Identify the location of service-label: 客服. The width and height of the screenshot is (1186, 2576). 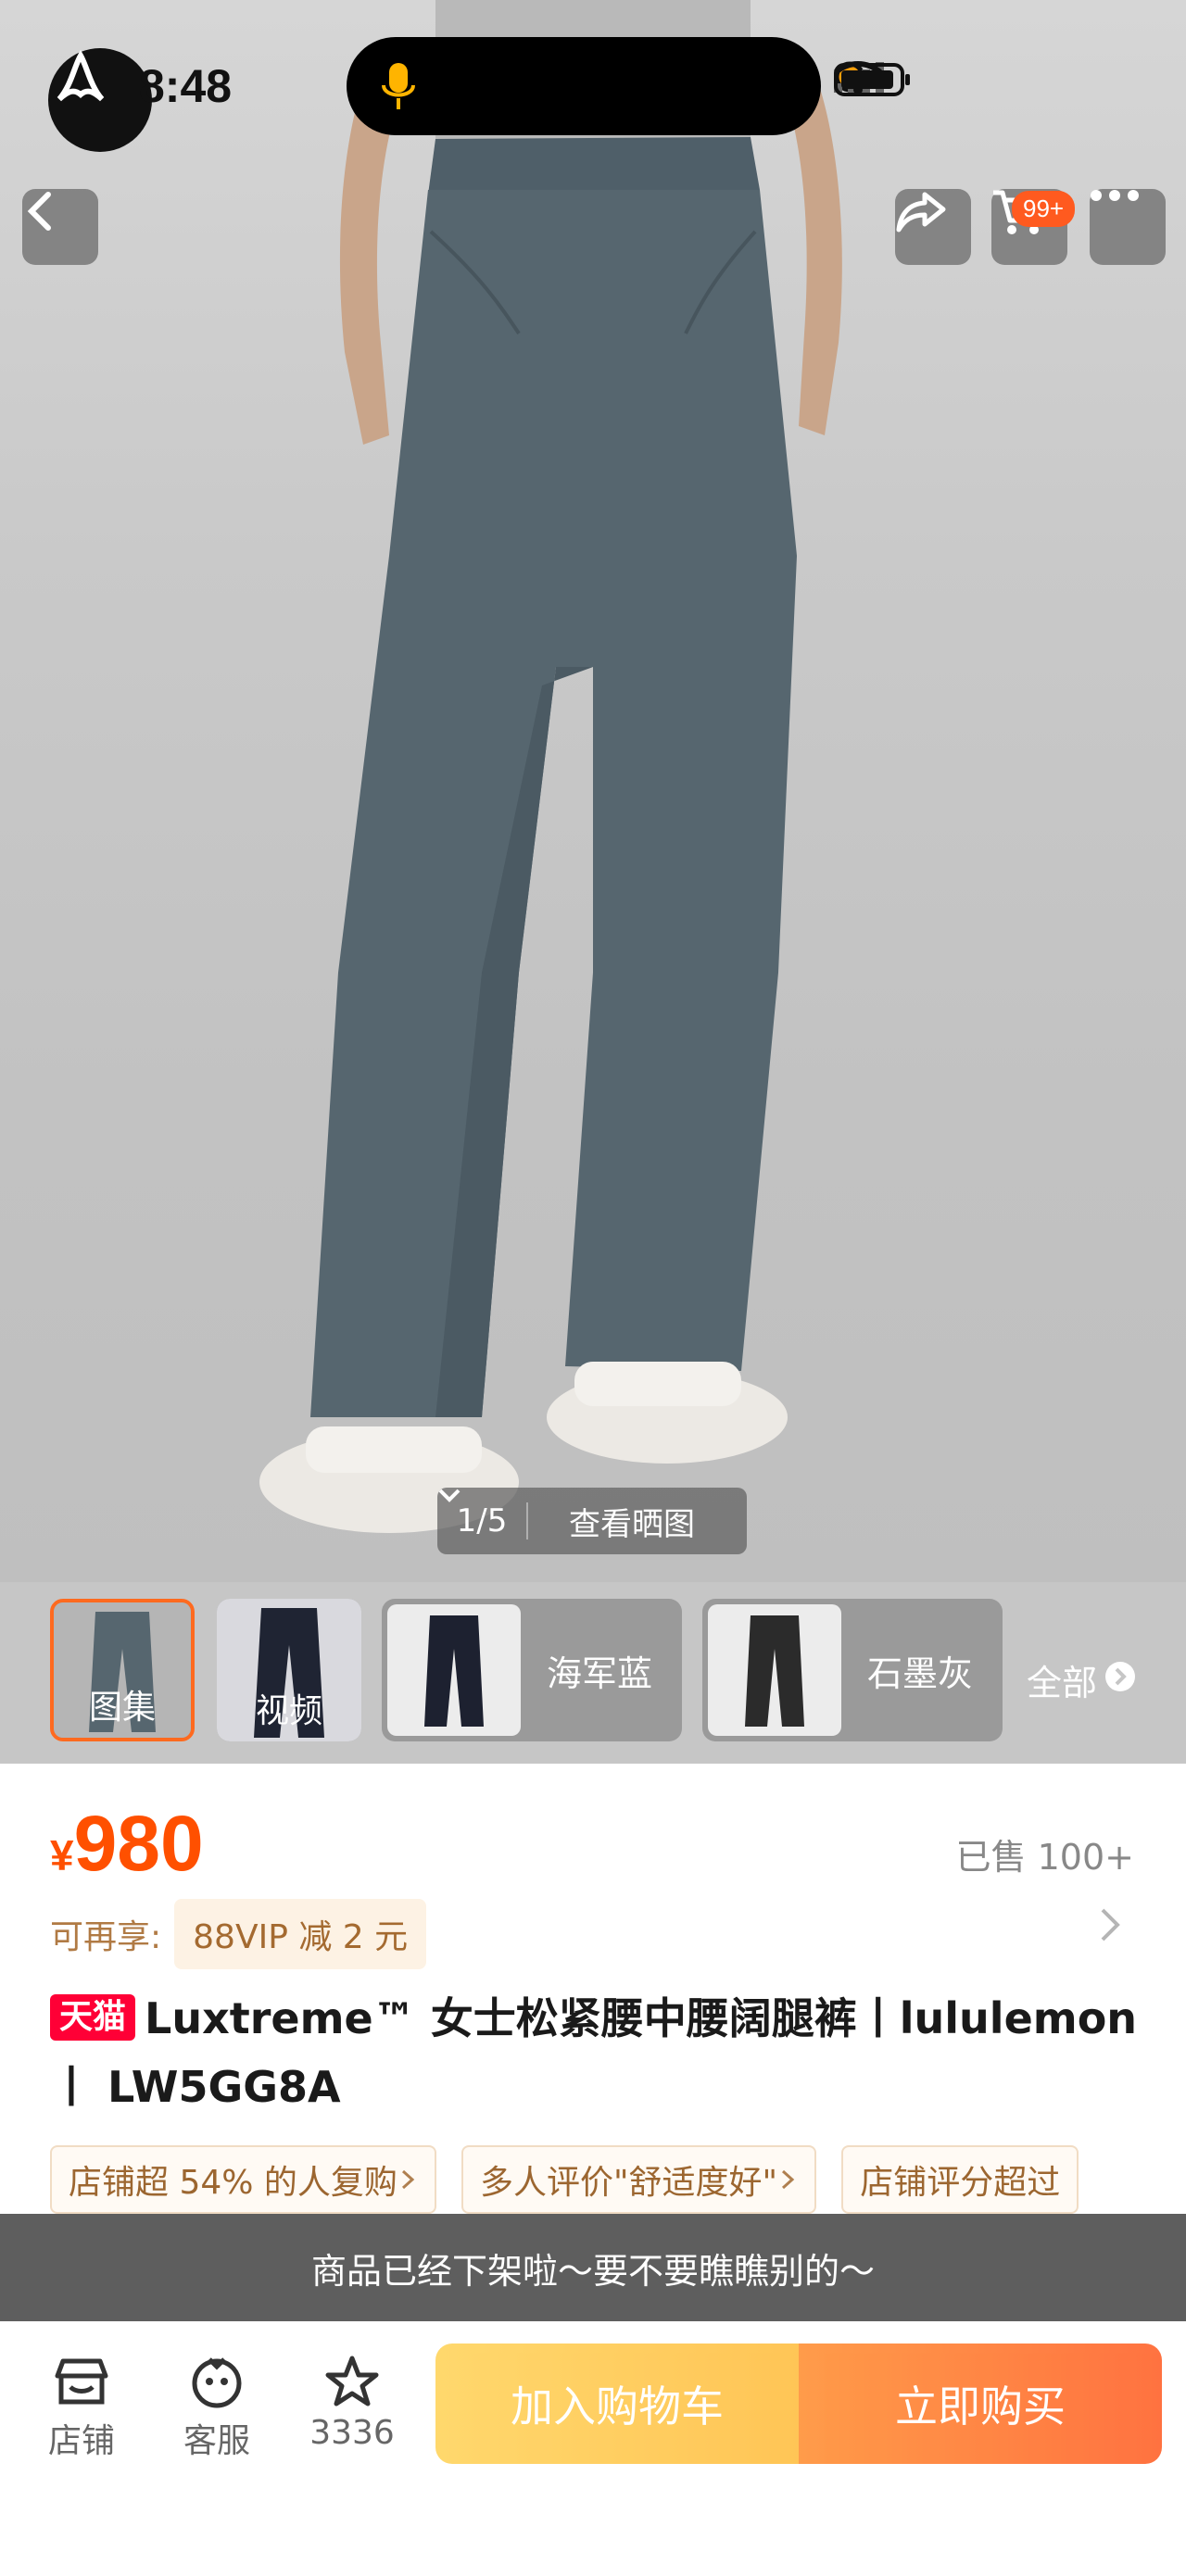
(216, 2441).